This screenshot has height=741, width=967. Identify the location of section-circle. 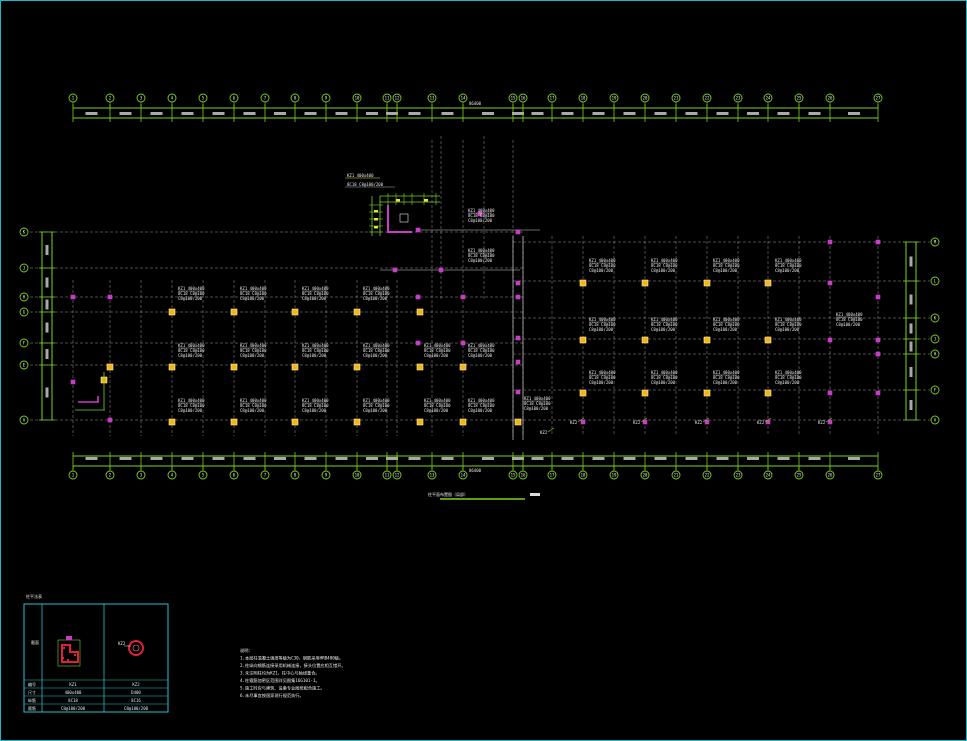
(136, 648).